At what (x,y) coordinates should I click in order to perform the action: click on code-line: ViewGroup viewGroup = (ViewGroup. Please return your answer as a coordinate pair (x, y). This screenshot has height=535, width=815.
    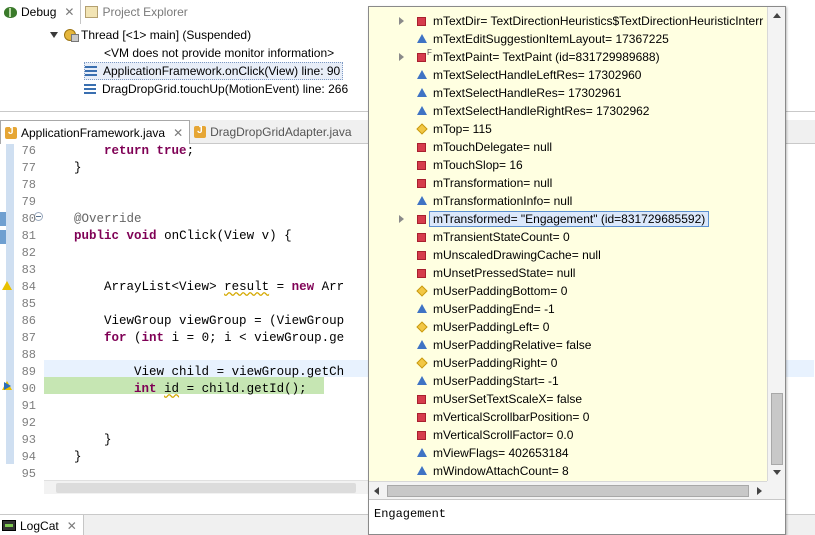
    Looking at the image, I should click on (194, 321).